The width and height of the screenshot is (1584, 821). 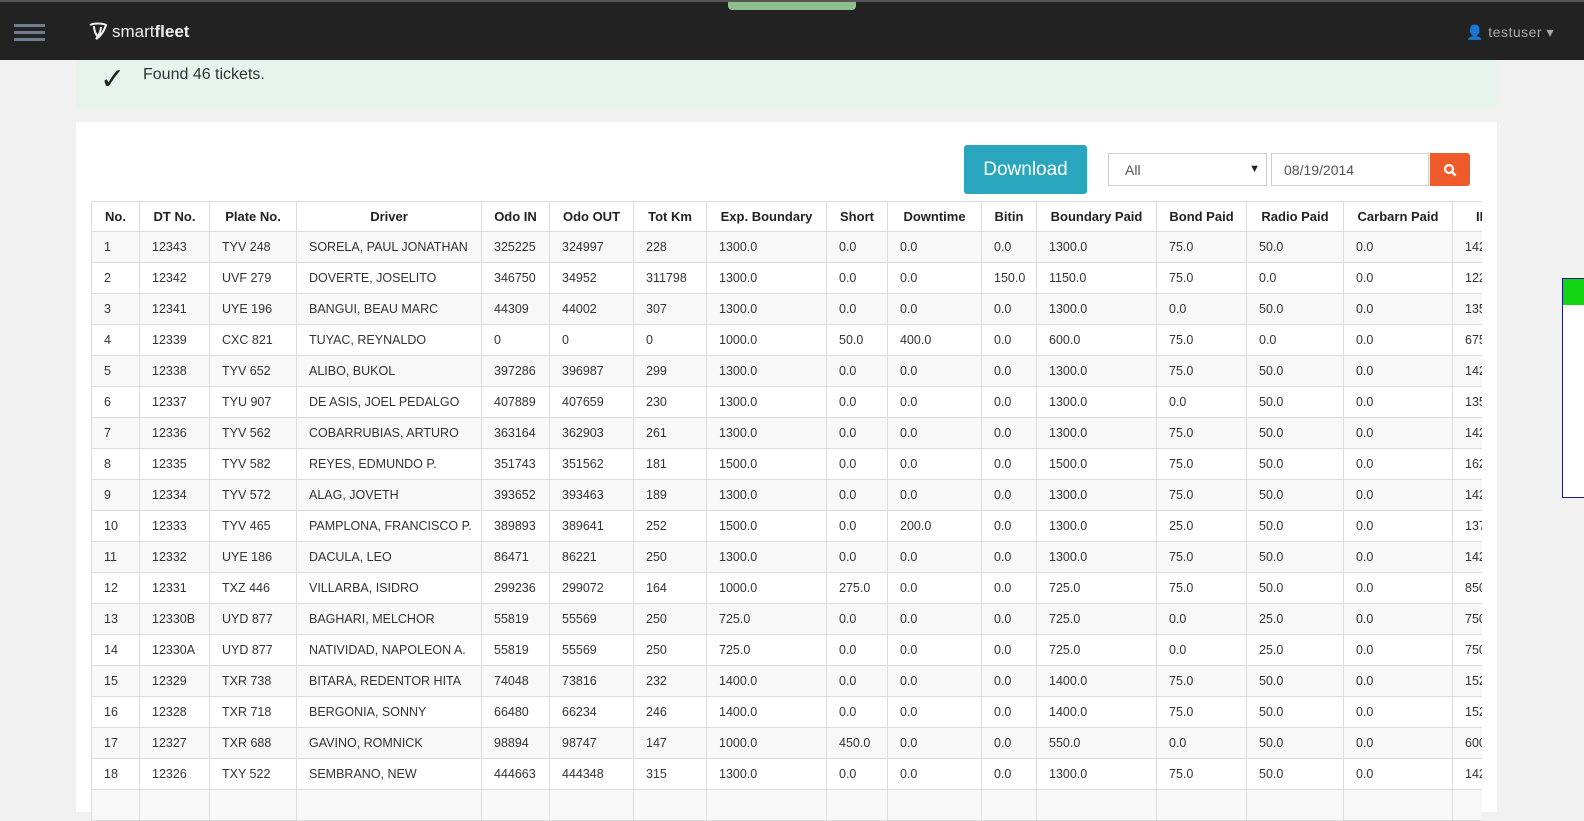 I want to click on download-button: Download, so click(x=1025, y=169).